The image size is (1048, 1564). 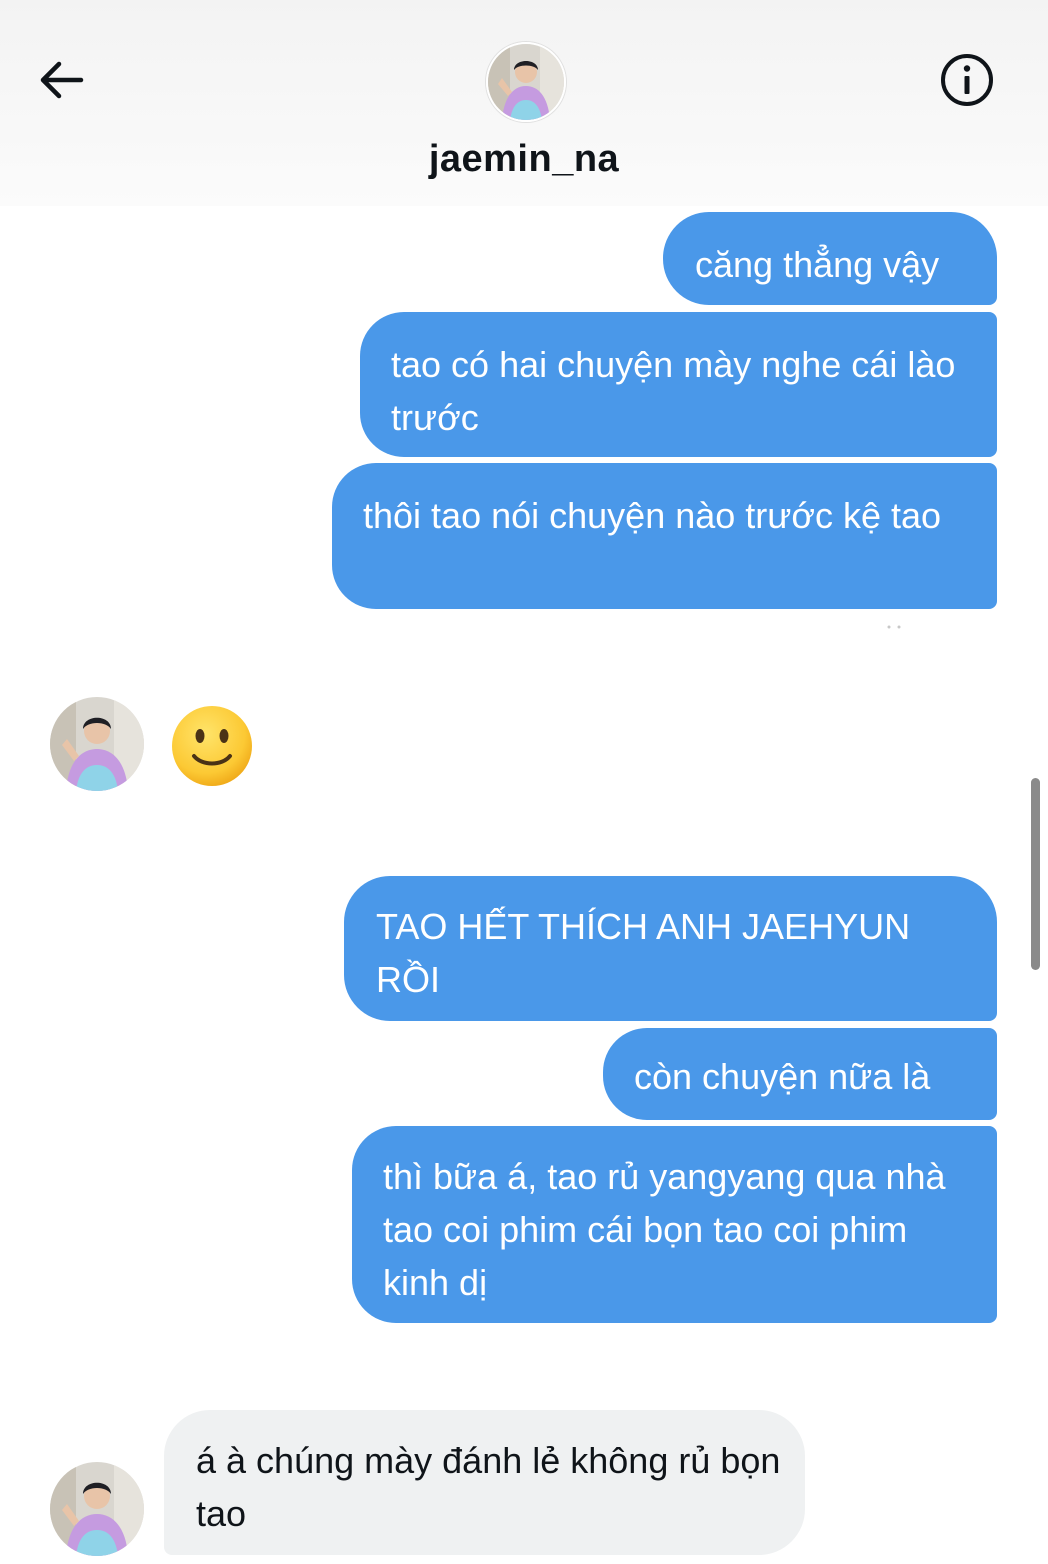 I want to click on scrollbar-thumb, so click(x=1035, y=874).